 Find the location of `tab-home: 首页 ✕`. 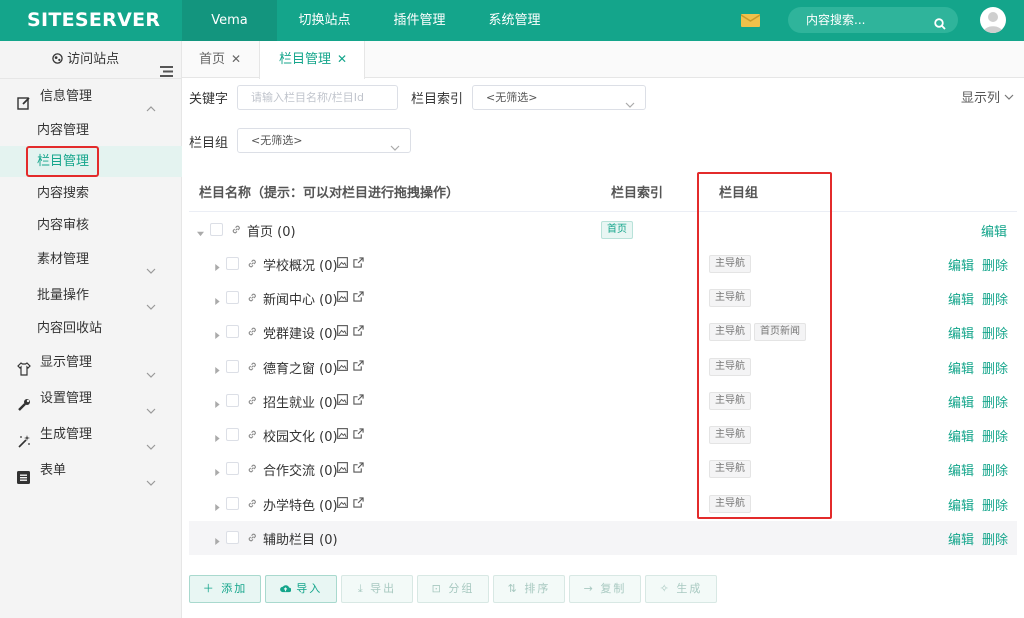

tab-home: 首页 ✕ is located at coordinates (220, 59).